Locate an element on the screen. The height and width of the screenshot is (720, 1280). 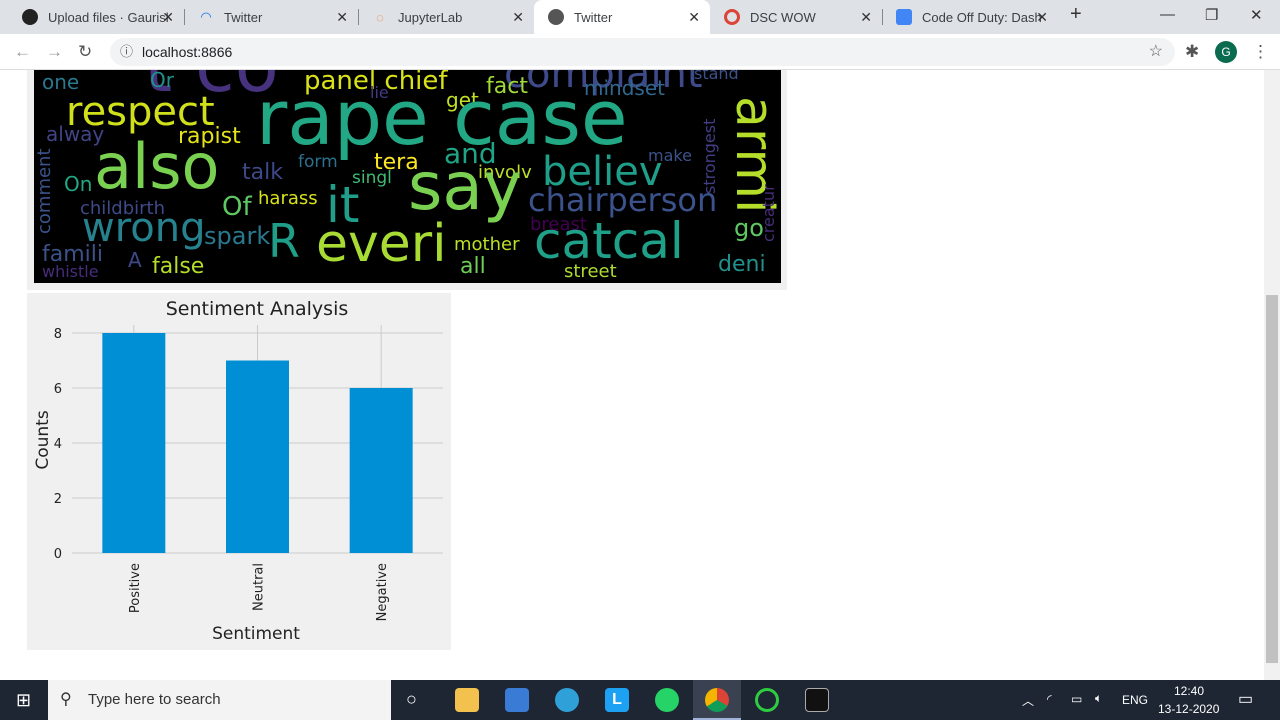
word: mother is located at coordinates (487, 244).